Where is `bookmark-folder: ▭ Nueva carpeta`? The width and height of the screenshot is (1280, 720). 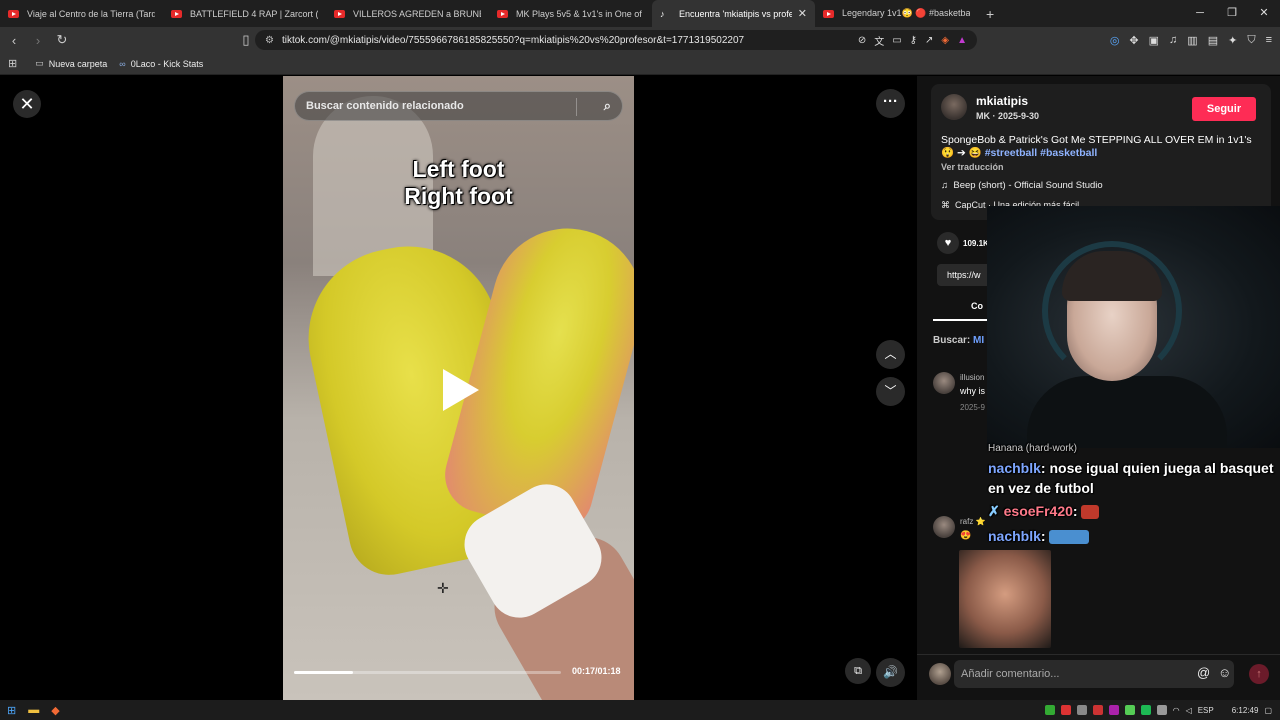 bookmark-folder: ▭ Nueva carpeta is located at coordinates (71, 63).